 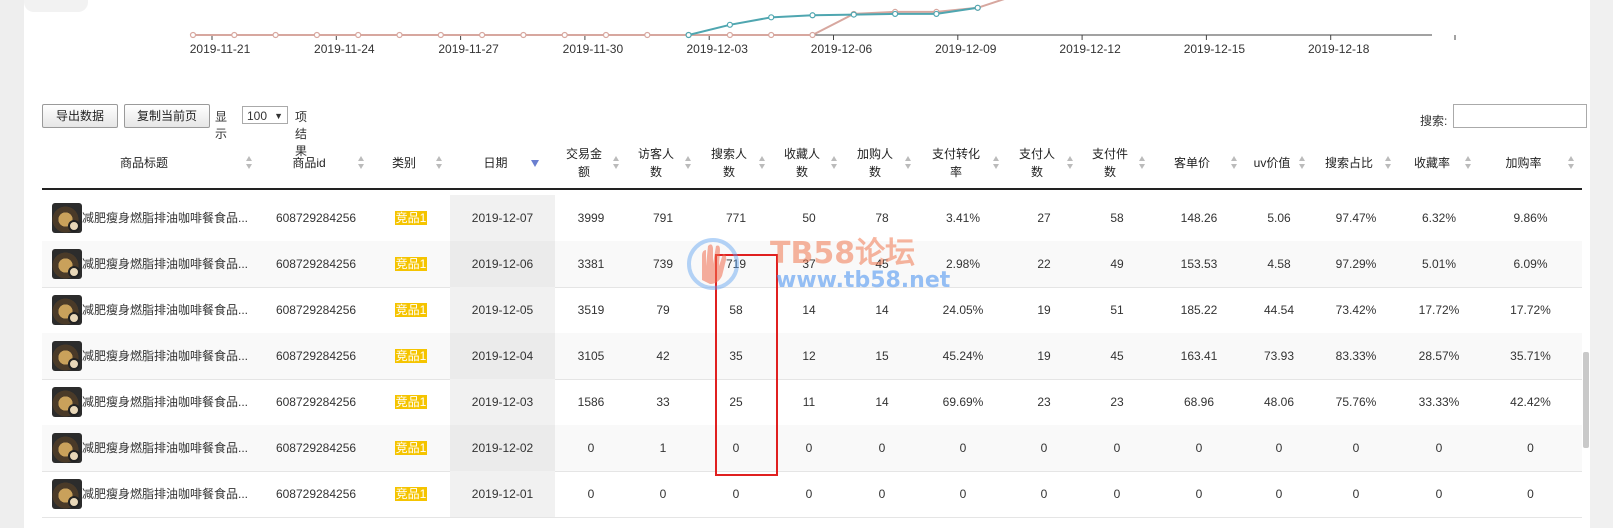 I want to click on scrollbar-thumb, so click(x=1586, y=400).